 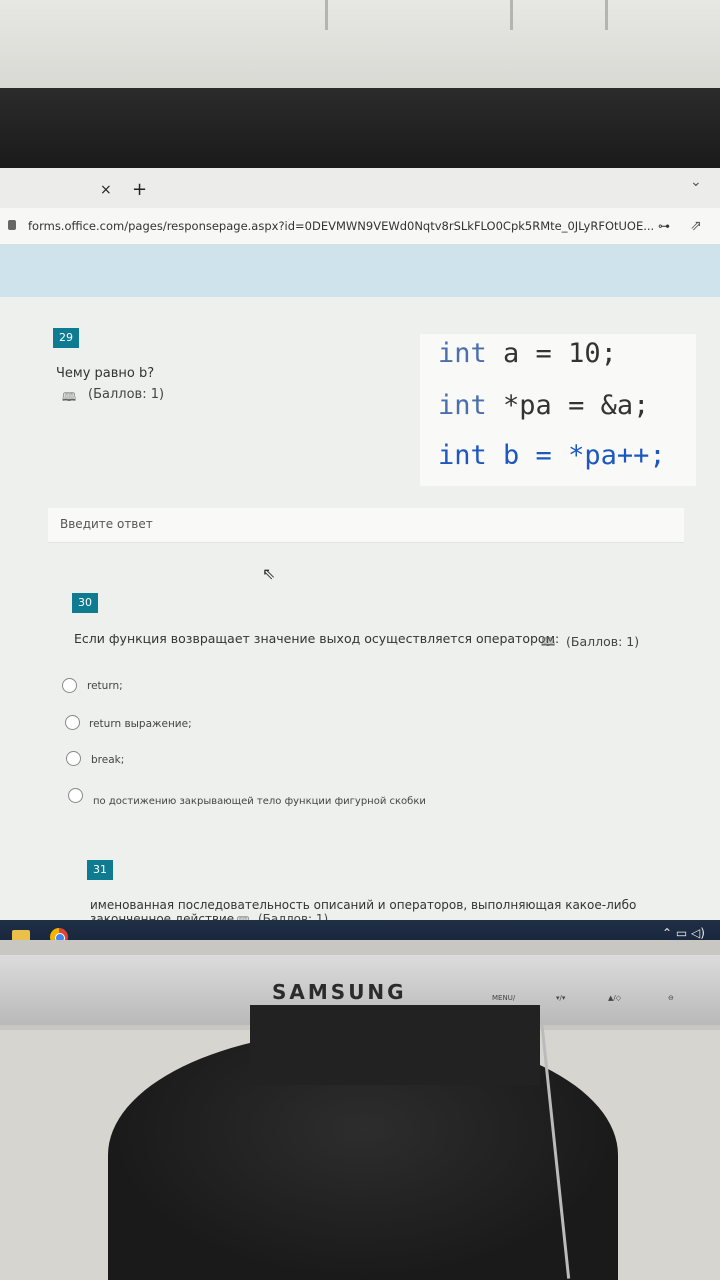 What do you see at coordinates (395, 1045) in the screenshot?
I see `monitor-stand-neck` at bounding box center [395, 1045].